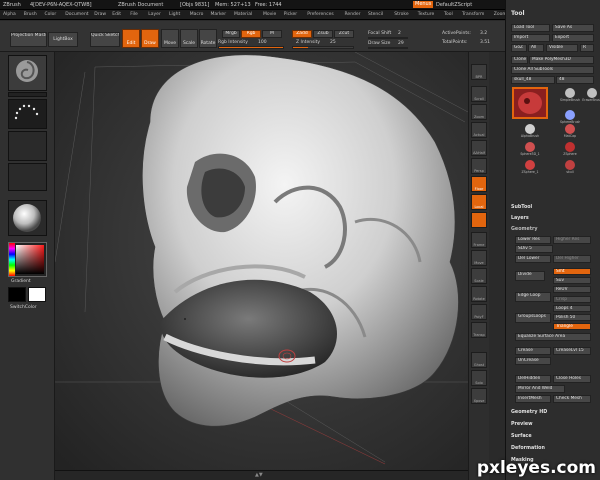 This screenshot has height=480, width=600. I want to click on edit-button: Edit, so click(131, 38).